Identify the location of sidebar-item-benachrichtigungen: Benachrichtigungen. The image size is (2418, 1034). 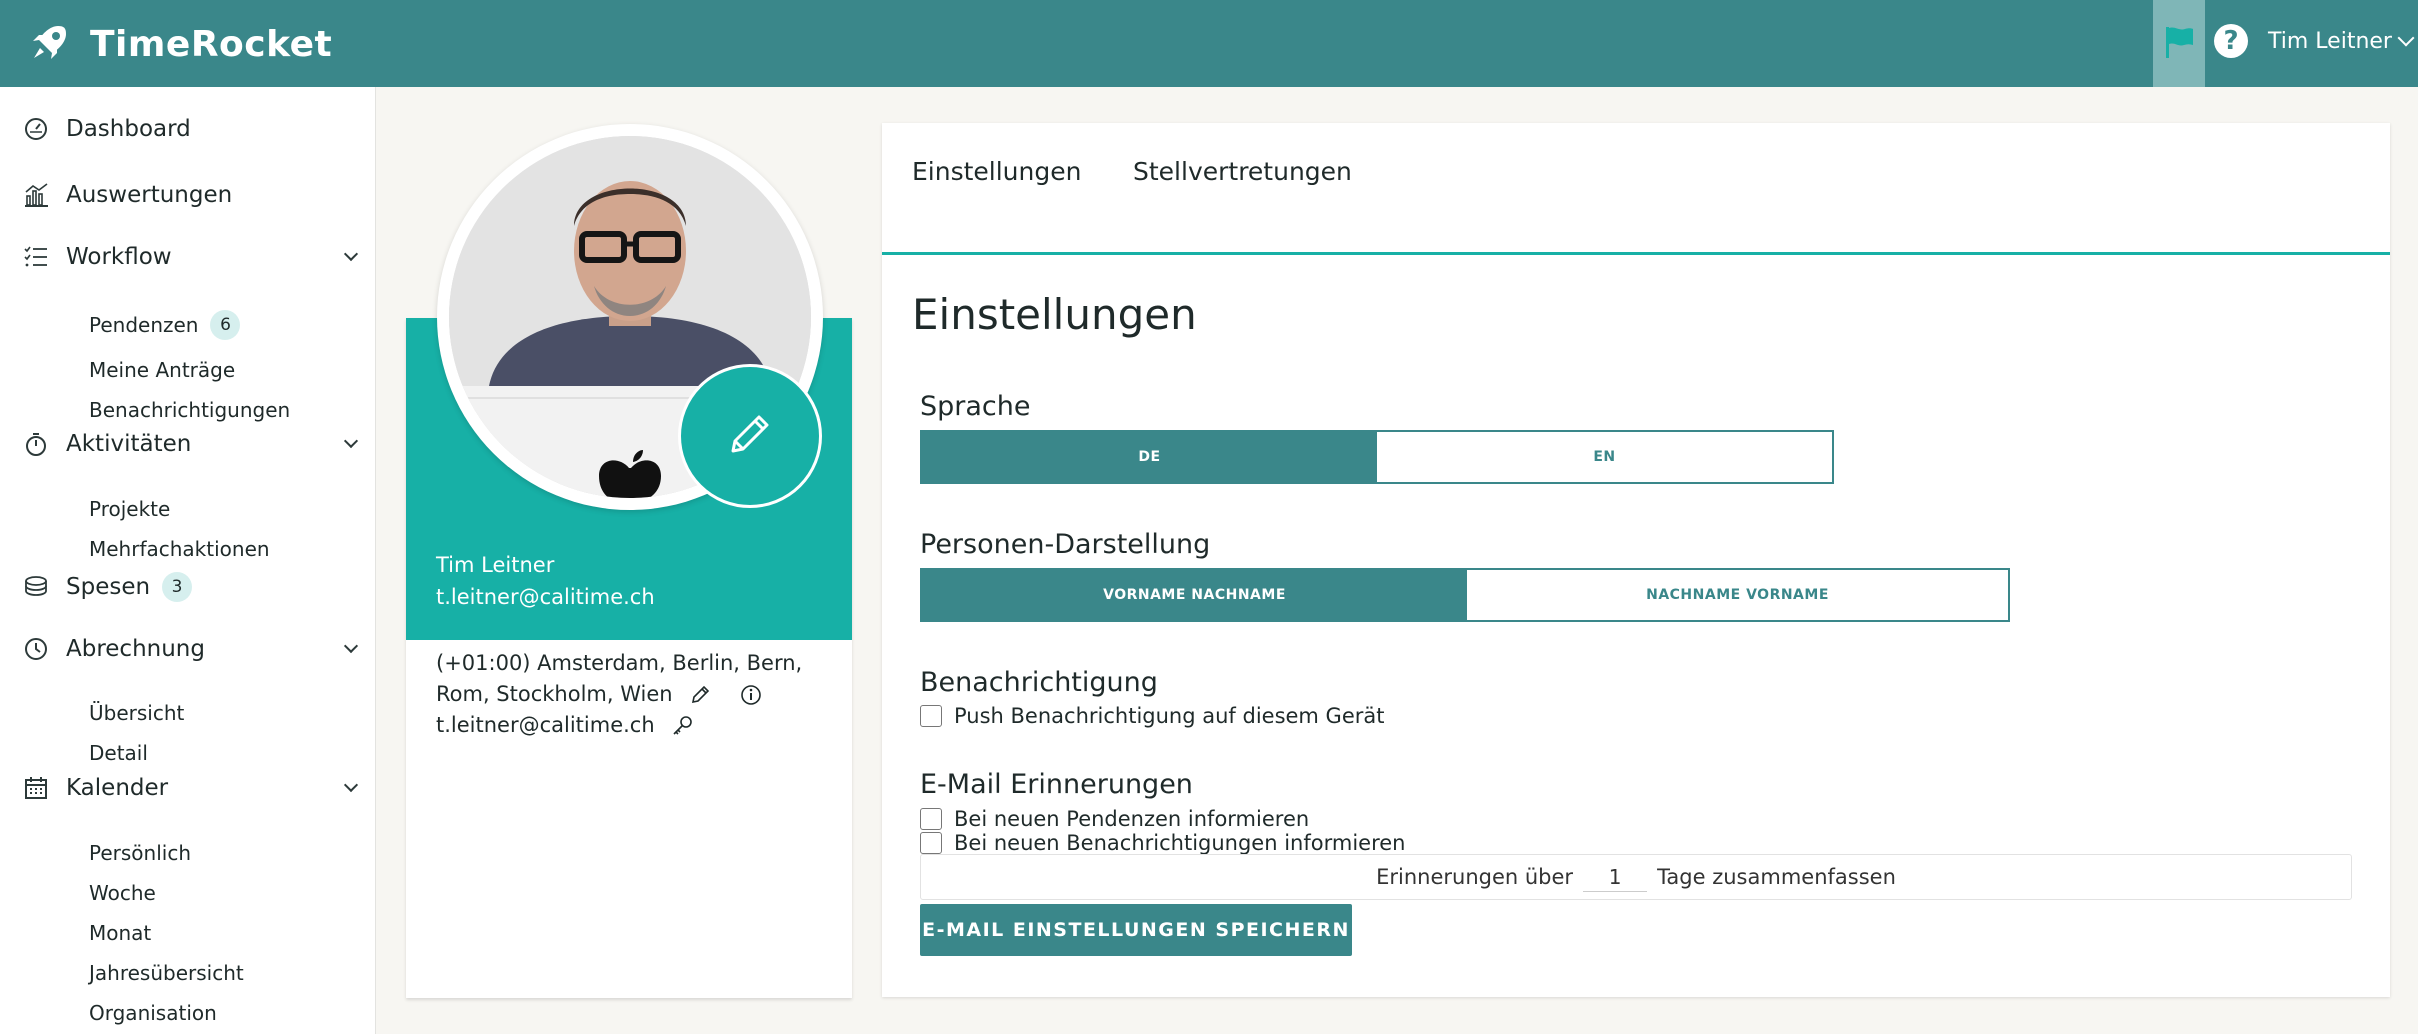
(189, 410).